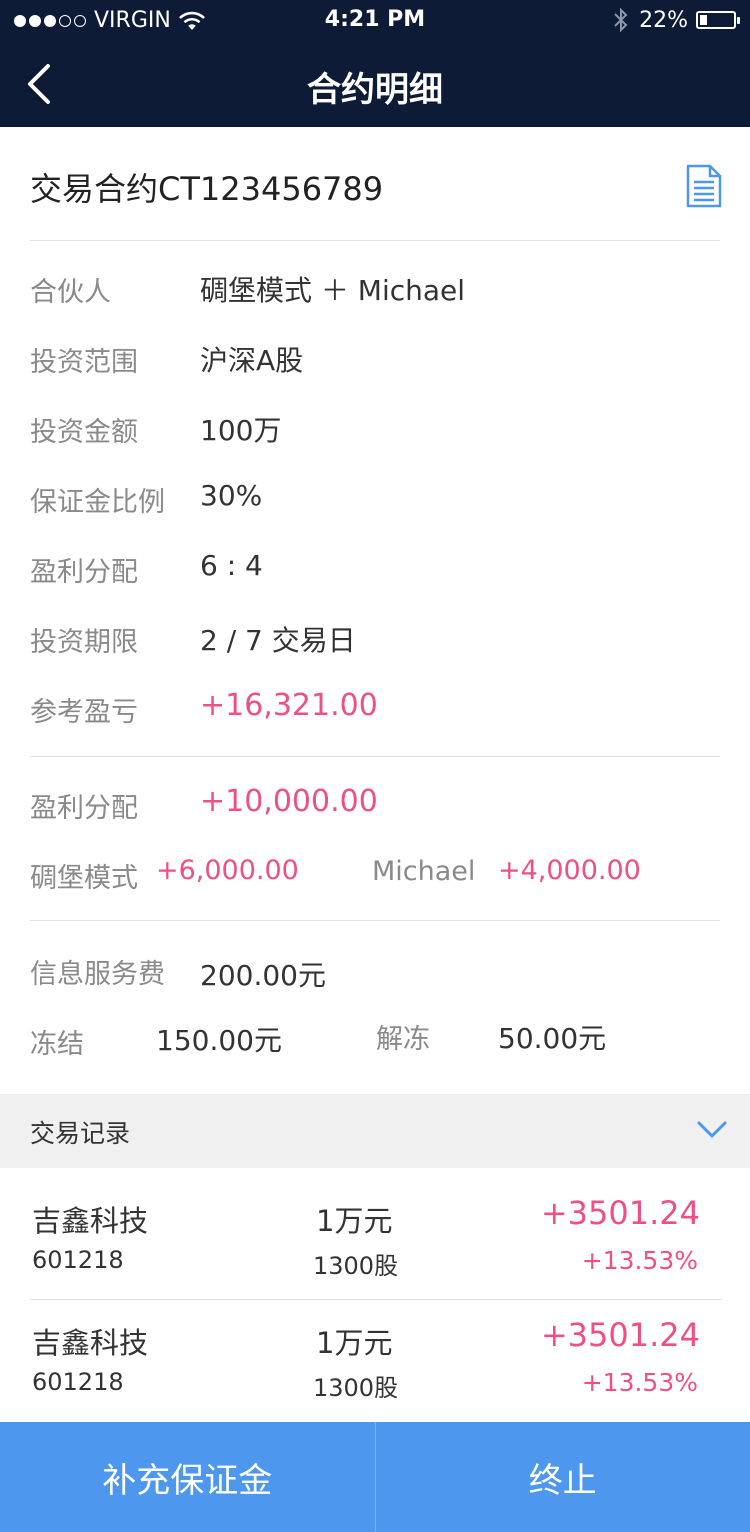  Describe the element at coordinates (375, 63) in the screenshot. I see `app-header: VIRGIN 4:21 PM 22% 合约明细` at that location.